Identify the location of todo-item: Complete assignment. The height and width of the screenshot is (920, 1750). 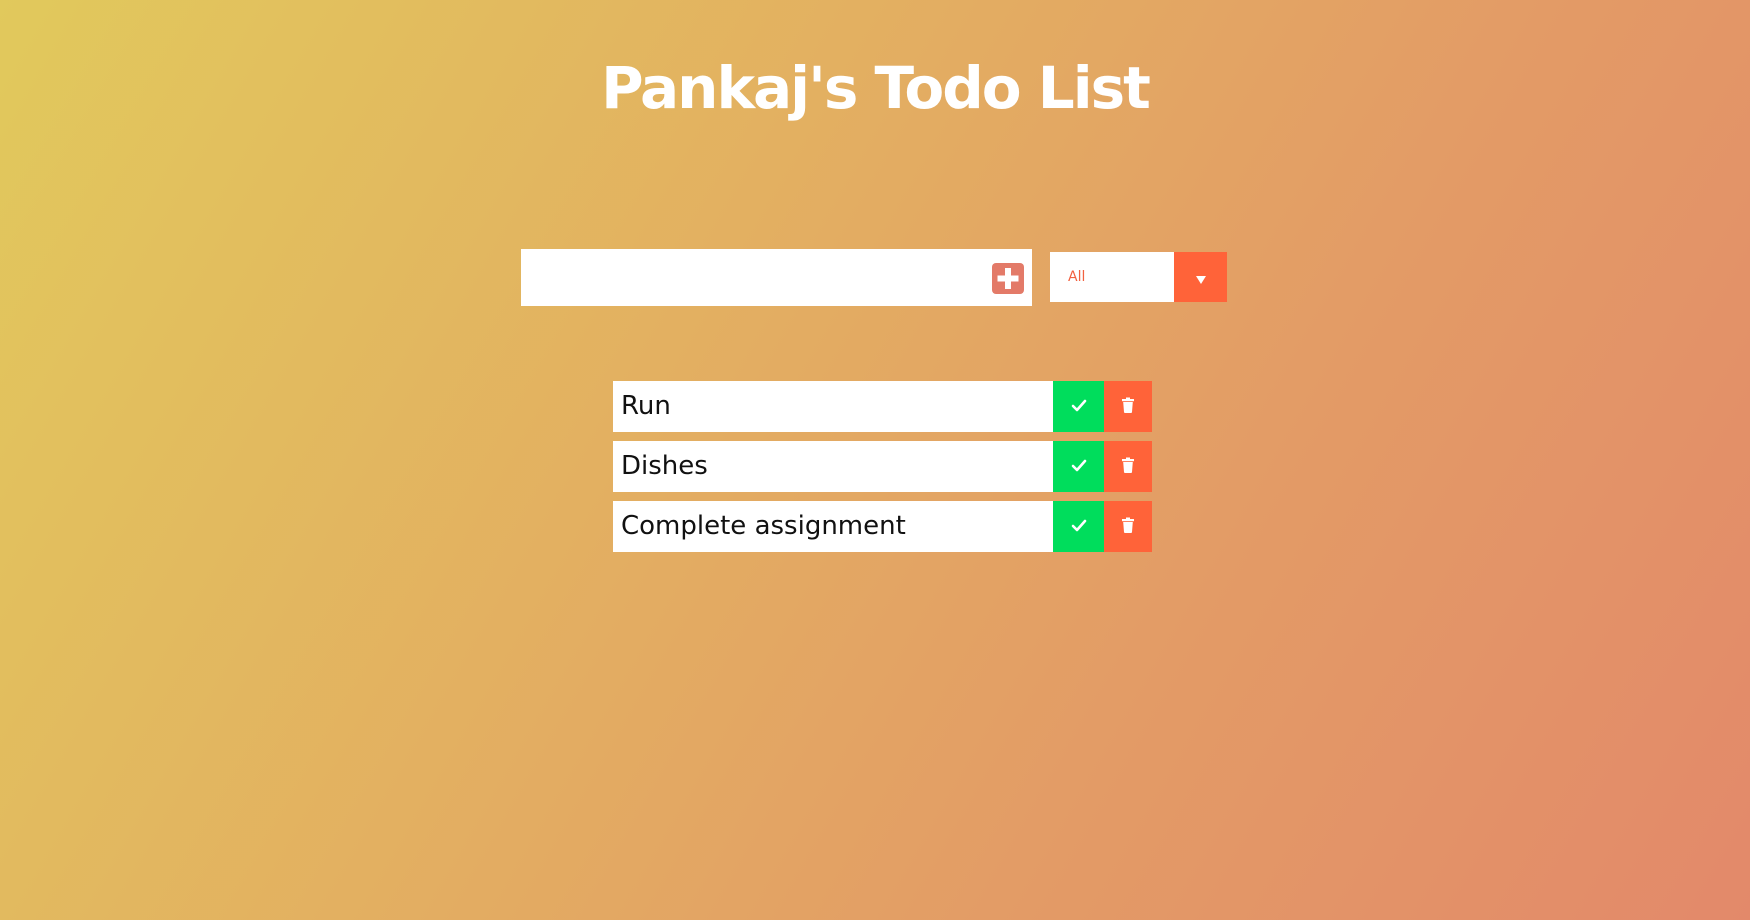
(882, 526).